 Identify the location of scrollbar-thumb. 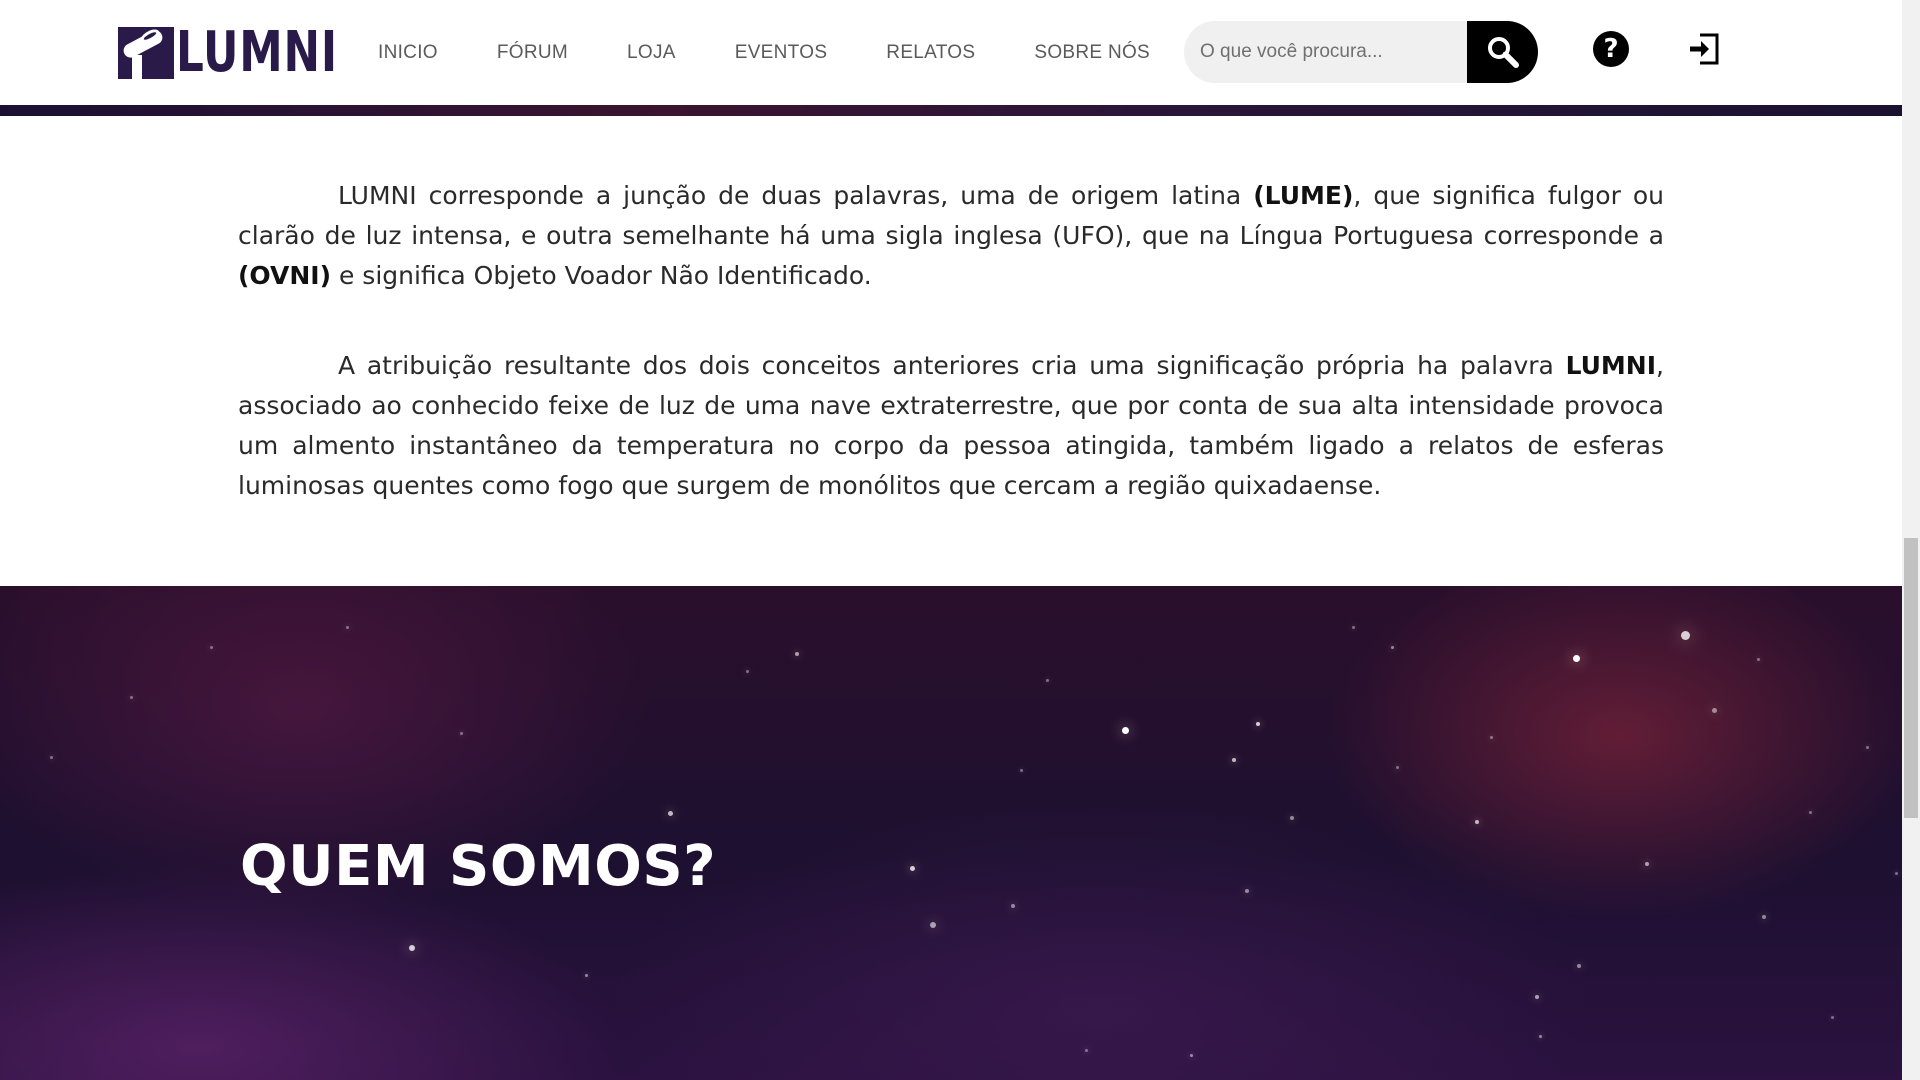
(1911, 678).